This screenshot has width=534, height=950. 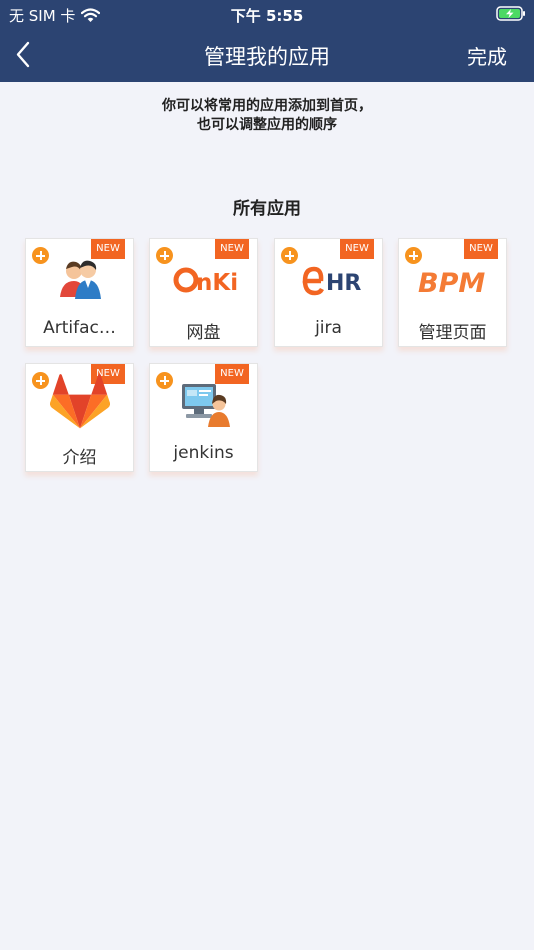 I want to click on status-bar: 无 SIM 卡 下午 5:55, so click(x=267, y=14).